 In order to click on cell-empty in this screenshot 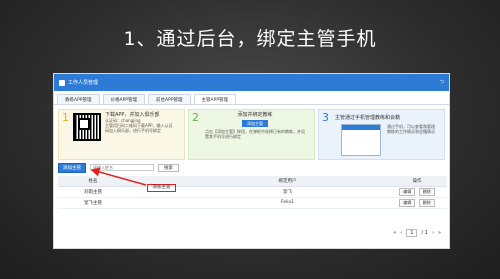, I will do `click(158, 203)`.